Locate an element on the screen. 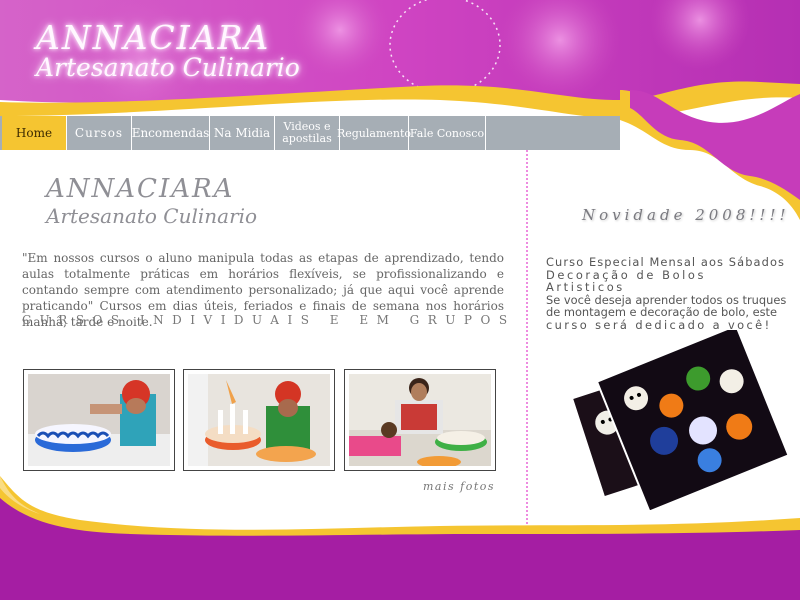 Image resolution: width=800 pixels, height=600 pixels. nav-videos-apostilas: Videos e apostilas is located at coordinates (307, 133).